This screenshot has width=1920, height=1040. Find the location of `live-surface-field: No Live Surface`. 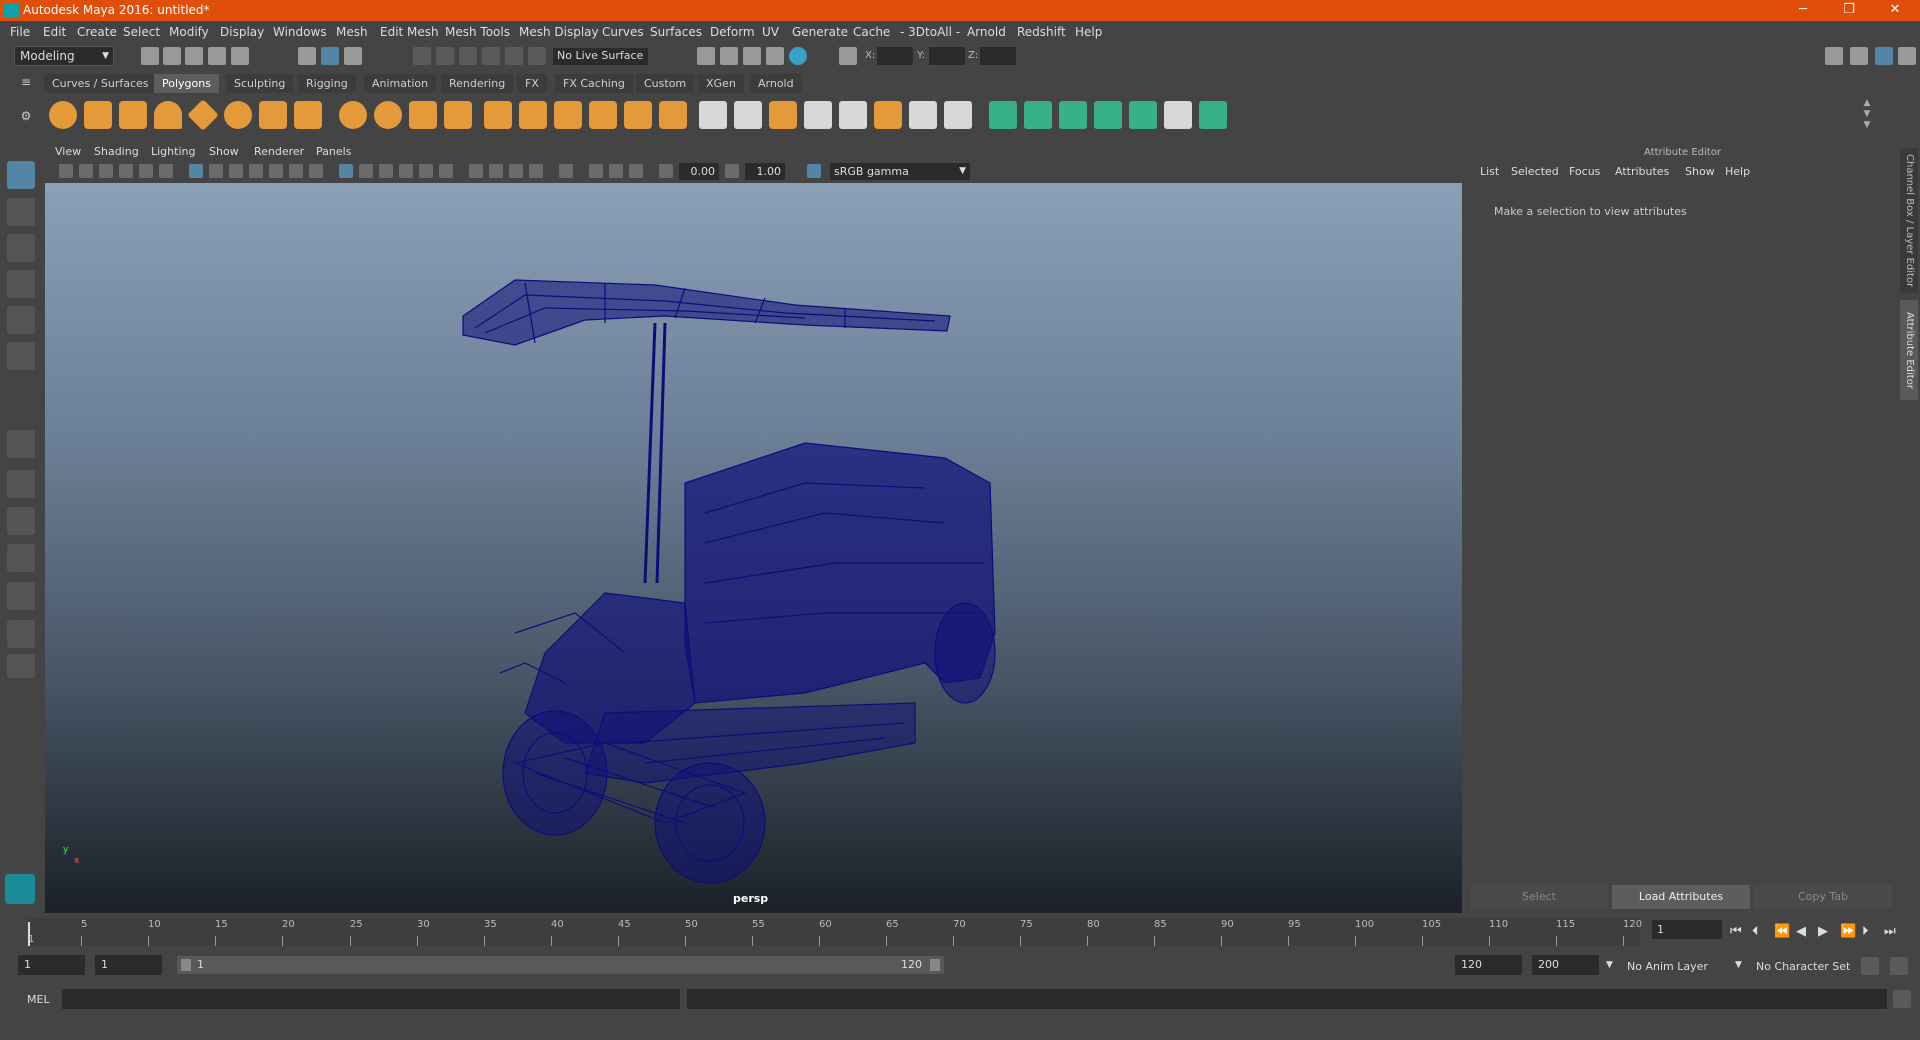

live-surface-field: No Live Surface is located at coordinates (600, 56).